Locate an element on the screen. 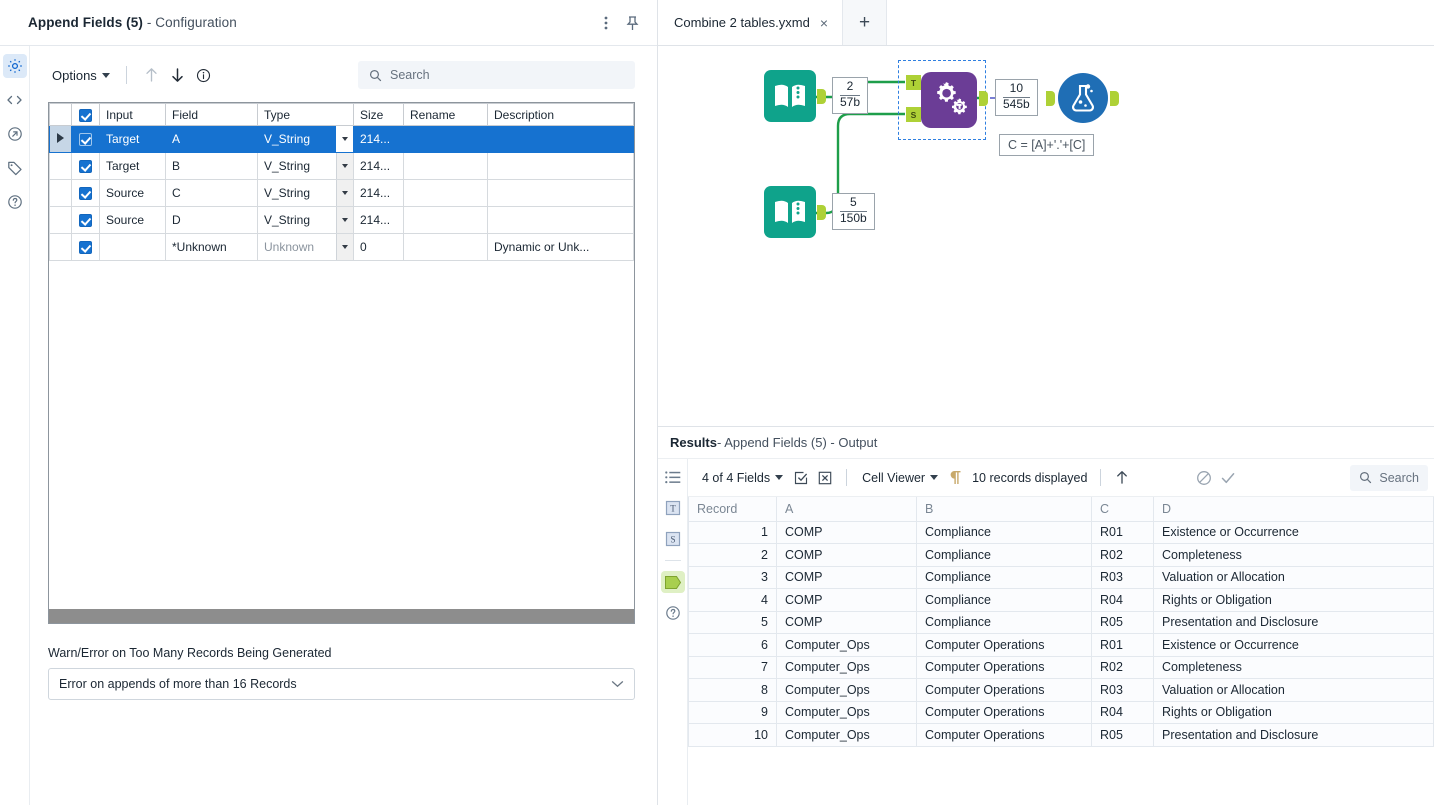  select-all-checkbox is located at coordinates (85, 115).